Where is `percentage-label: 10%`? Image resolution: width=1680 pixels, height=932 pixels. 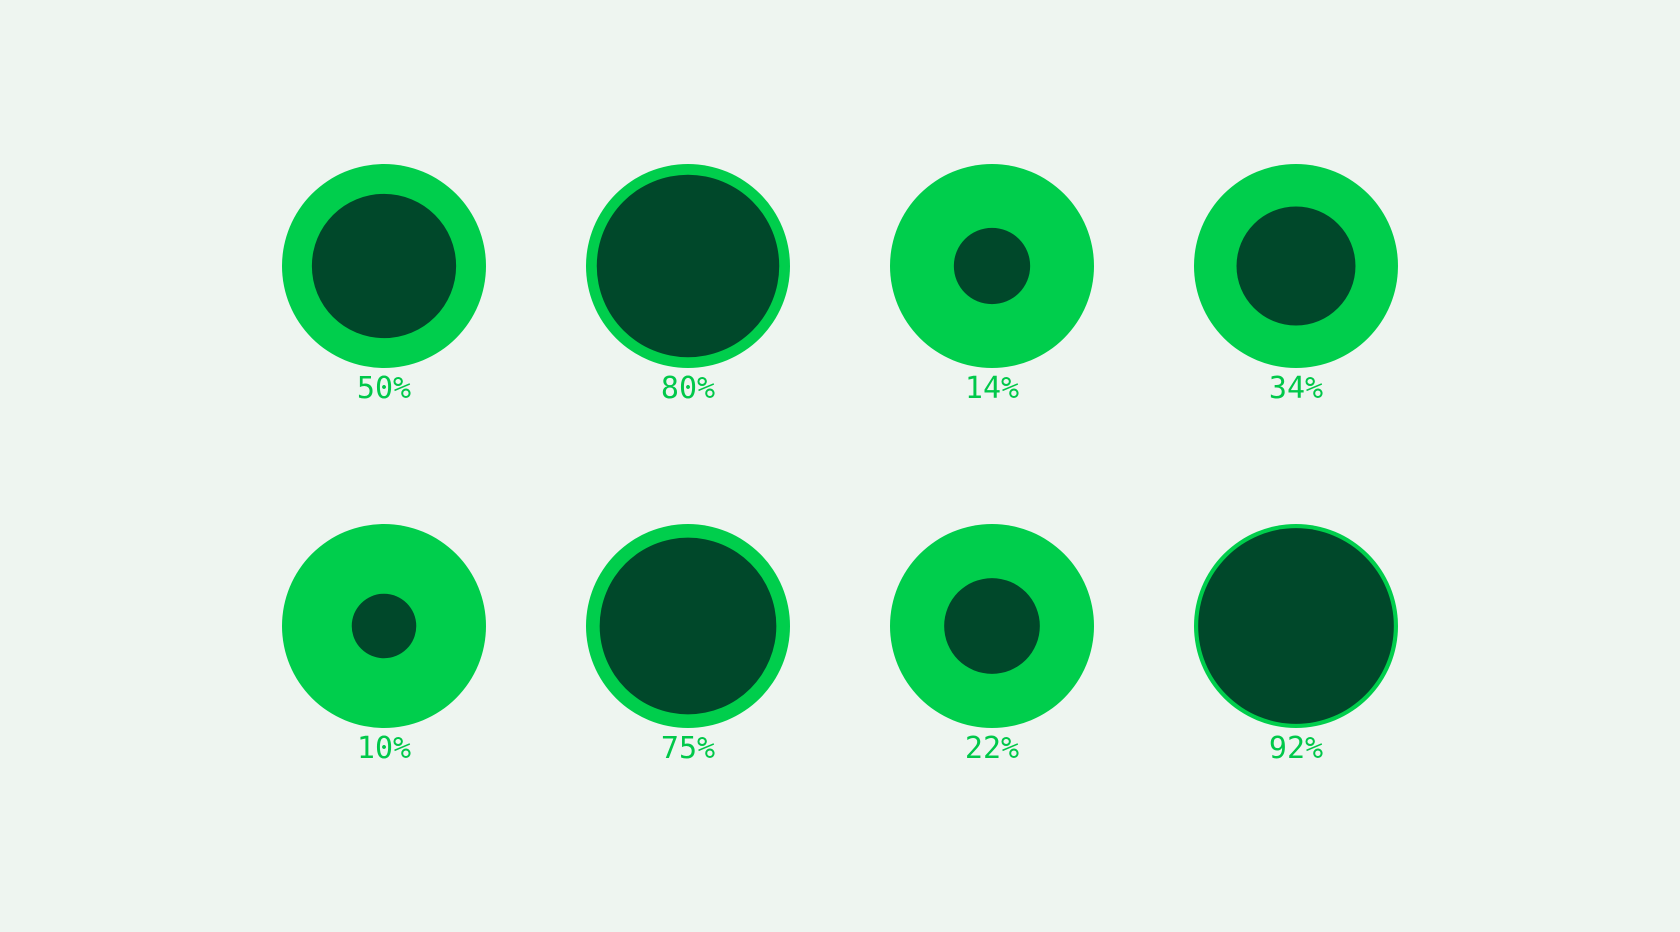 percentage-label: 10% is located at coordinates (384, 748).